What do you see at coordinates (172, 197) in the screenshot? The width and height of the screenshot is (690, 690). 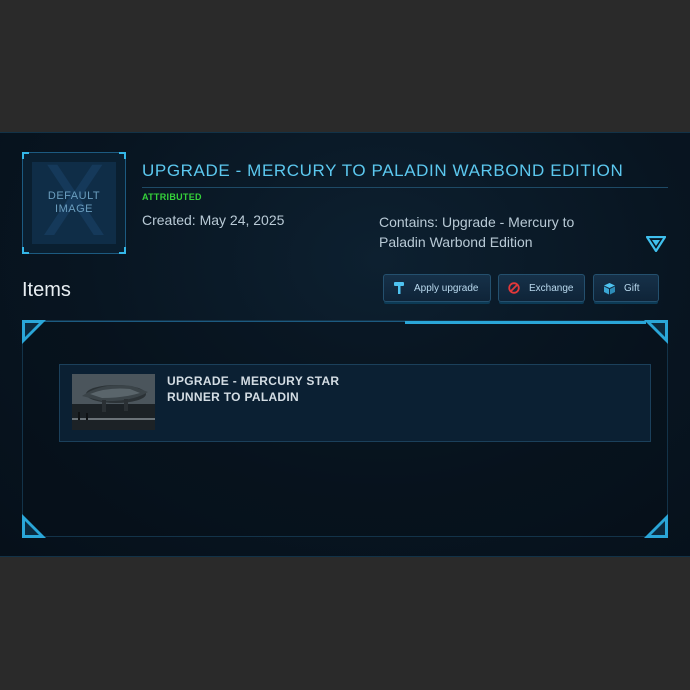 I see `status-badge: ATTRIBUTED` at bounding box center [172, 197].